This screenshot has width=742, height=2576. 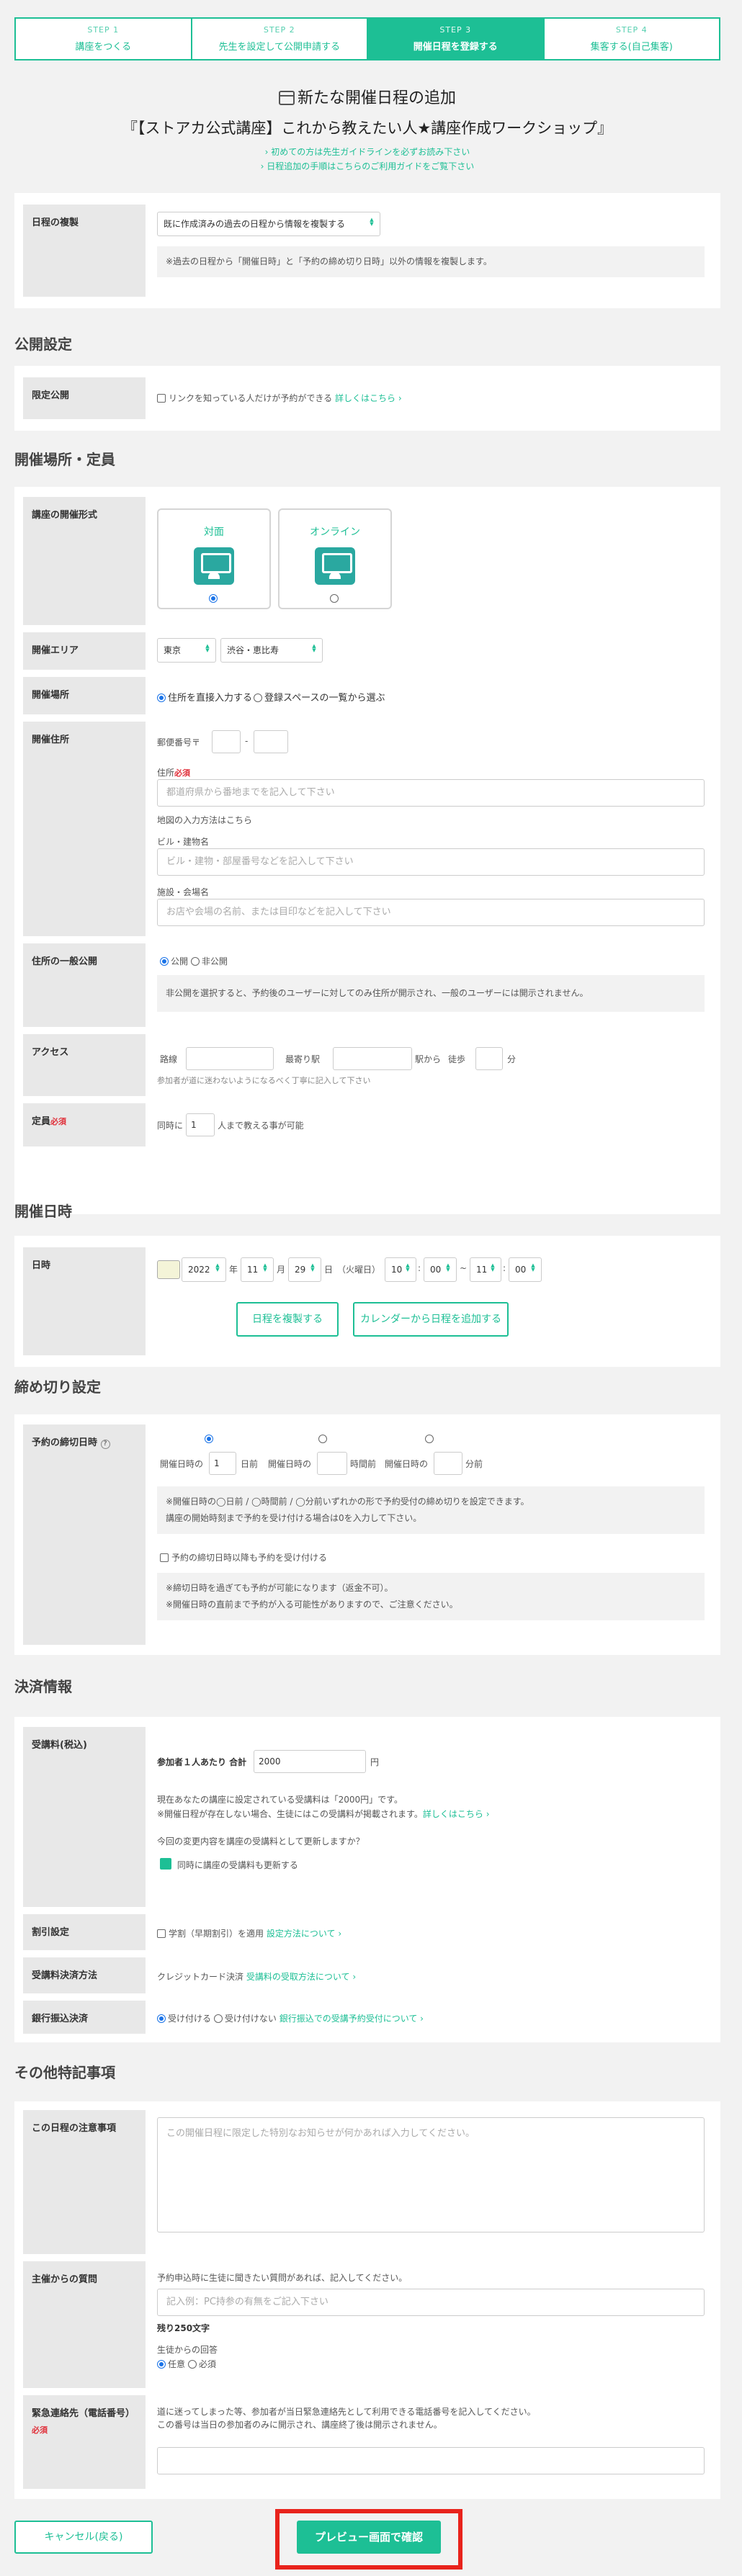 What do you see at coordinates (489, 1058) in the screenshot?
I see `walk-minutes-input` at bounding box center [489, 1058].